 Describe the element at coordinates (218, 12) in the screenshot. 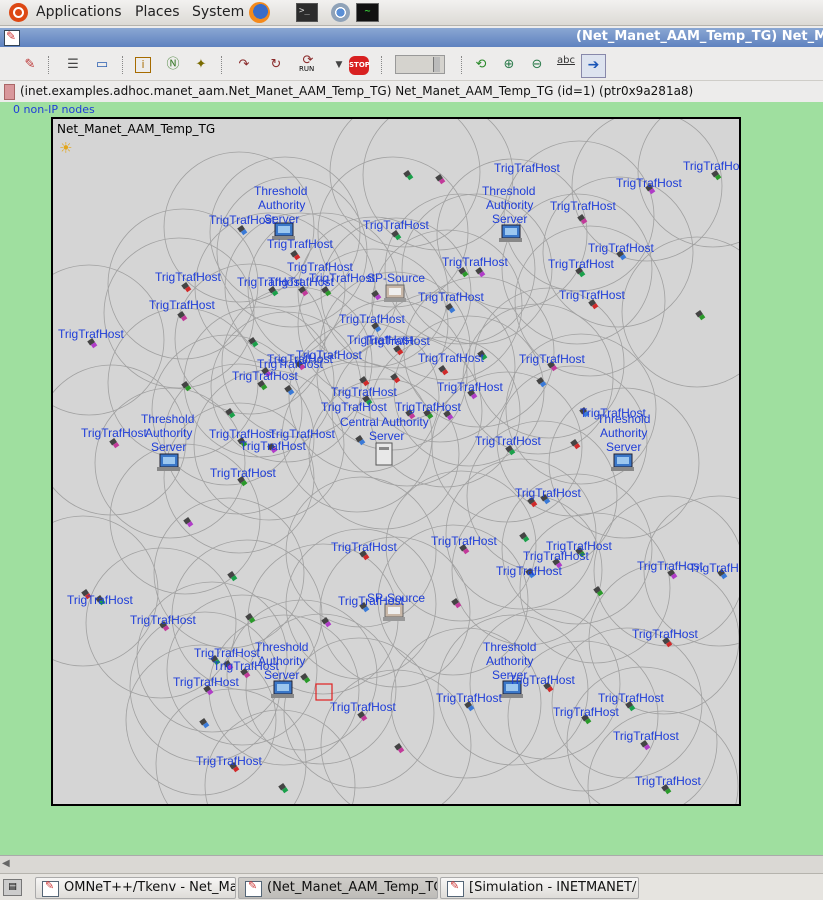

I see `system-menu: System` at that location.